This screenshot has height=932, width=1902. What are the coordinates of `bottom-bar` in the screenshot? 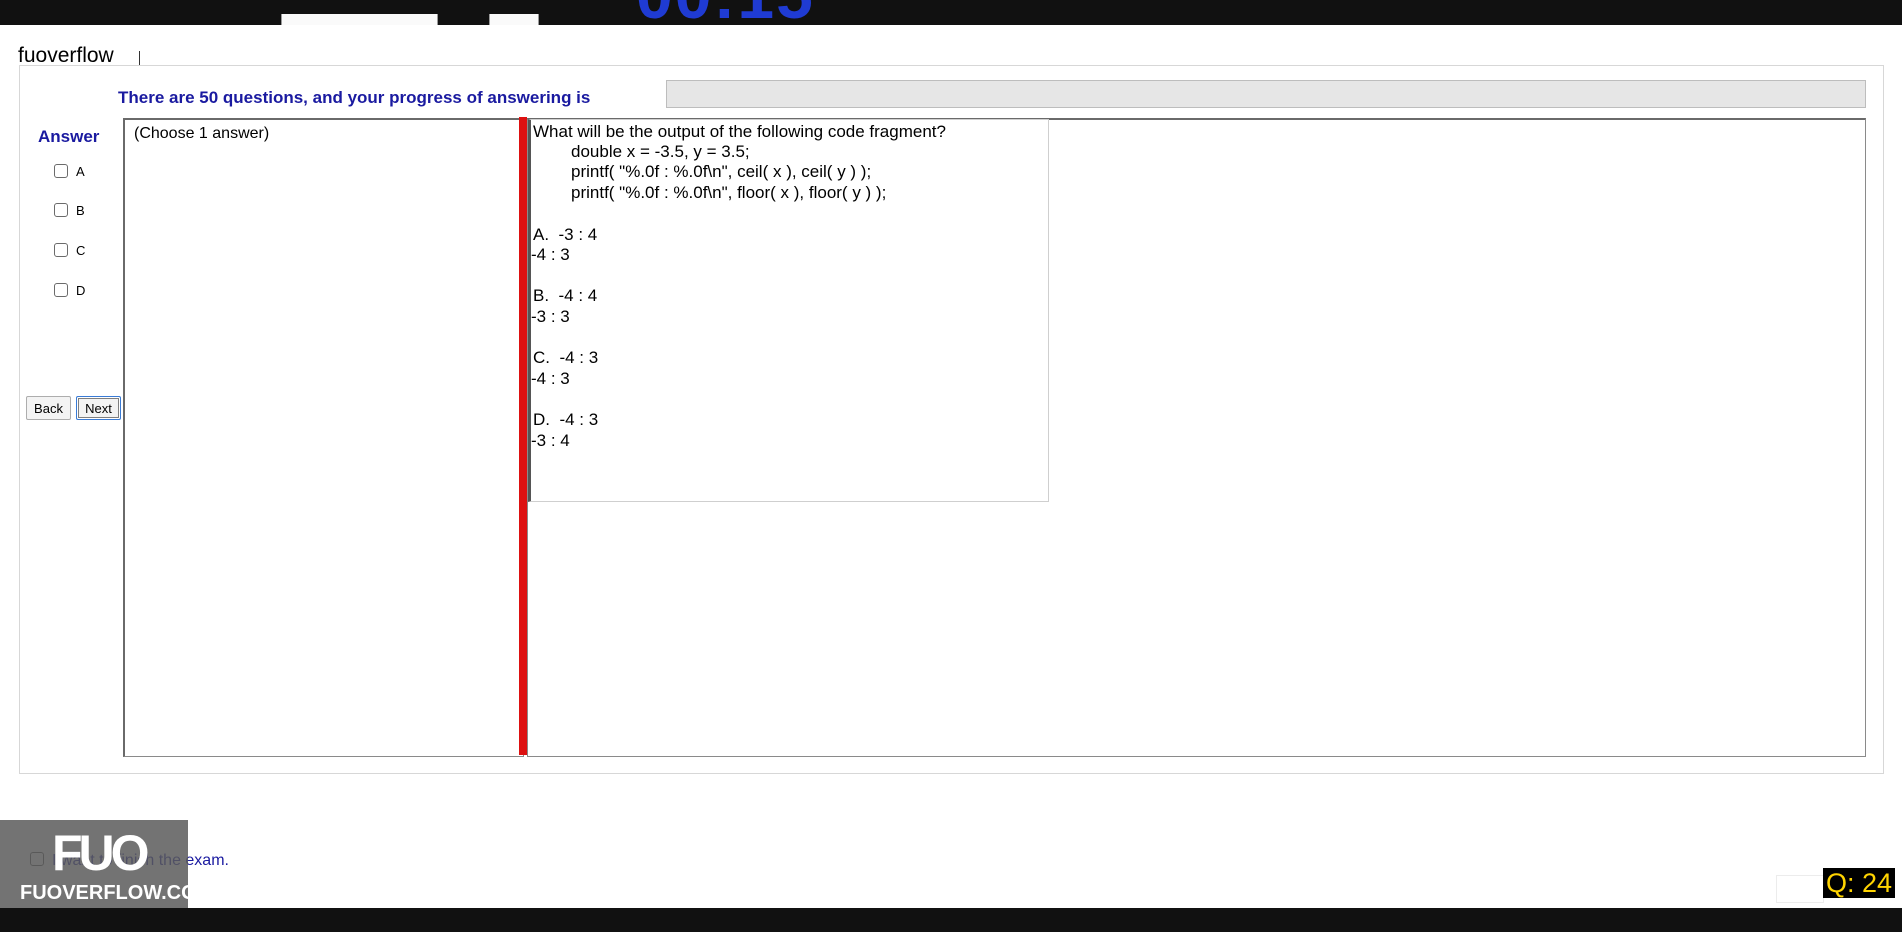 It's located at (951, 920).